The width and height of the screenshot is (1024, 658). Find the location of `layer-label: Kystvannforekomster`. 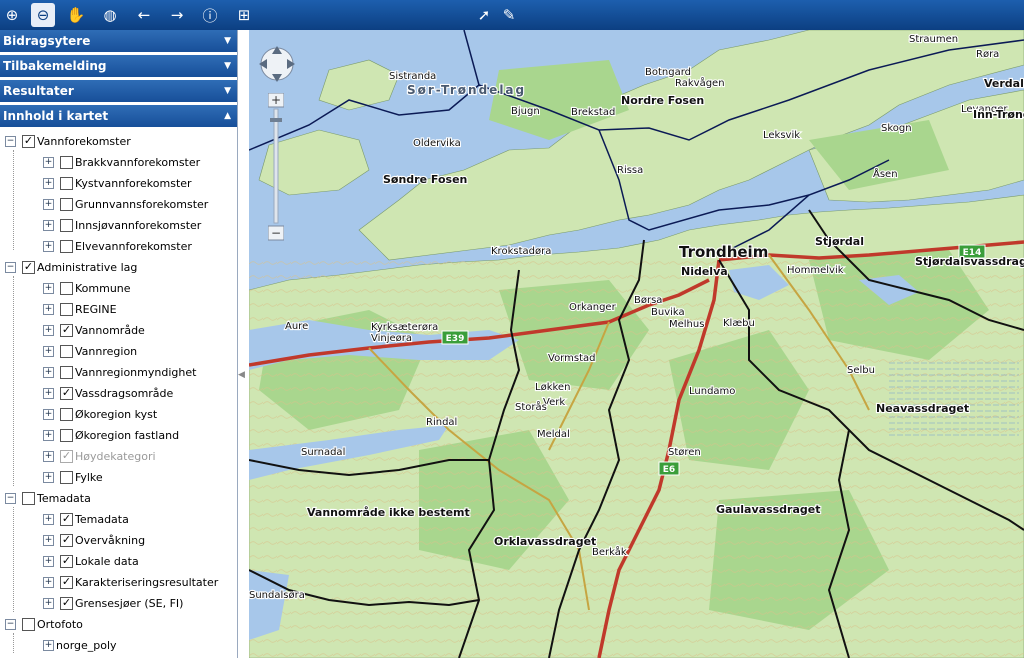

layer-label: Kystvannforekomster is located at coordinates (133, 183).